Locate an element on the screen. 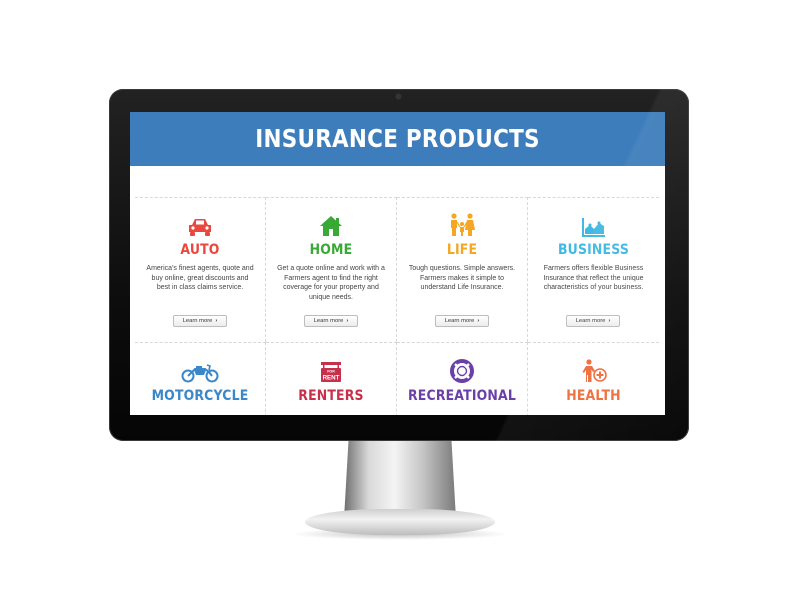 This screenshot has width=800, height=600. product-title: RENTERS is located at coordinates (331, 396).